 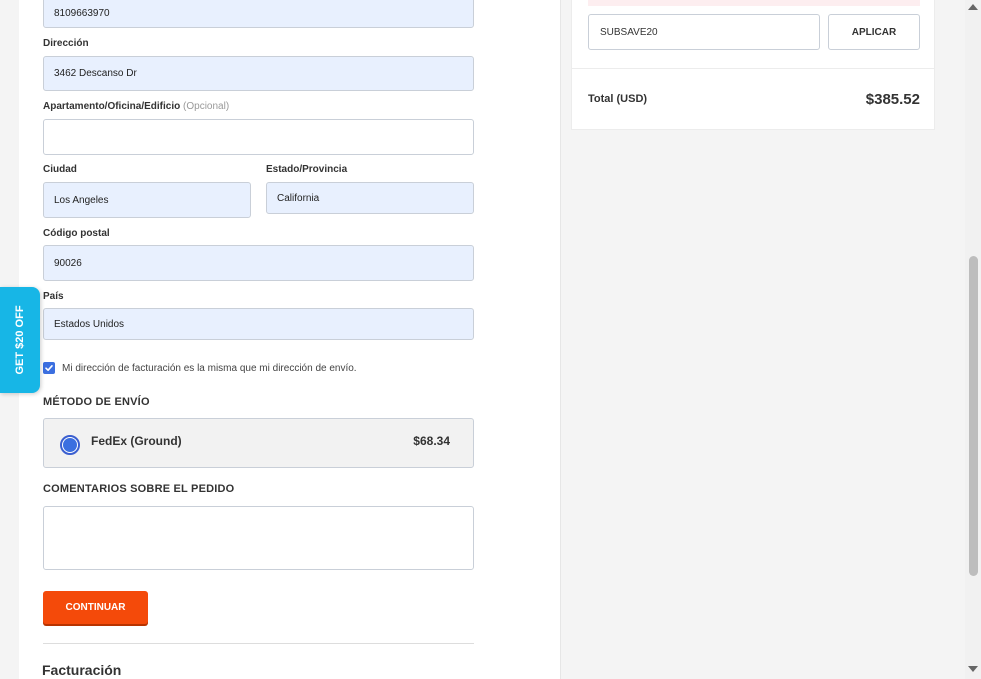 I want to click on city-value: Los Angeles, so click(x=81, y=200).